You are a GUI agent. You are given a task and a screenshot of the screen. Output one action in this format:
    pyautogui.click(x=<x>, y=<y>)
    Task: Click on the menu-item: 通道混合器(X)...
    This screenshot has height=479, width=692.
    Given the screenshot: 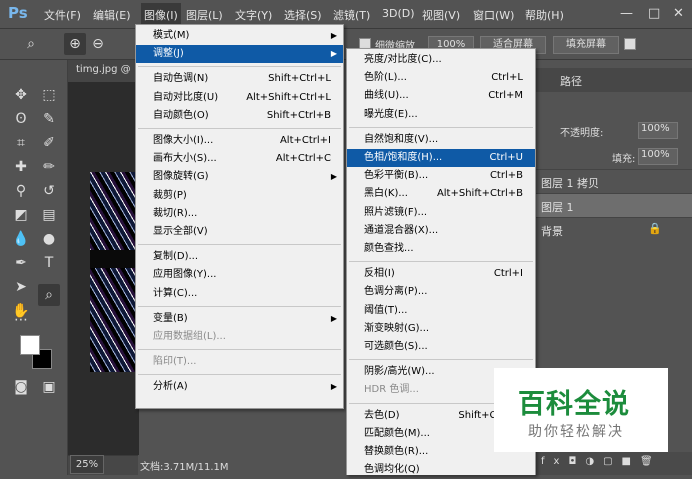 What is the action you would take?
    pyautogui.click(x=441, y=231)
    